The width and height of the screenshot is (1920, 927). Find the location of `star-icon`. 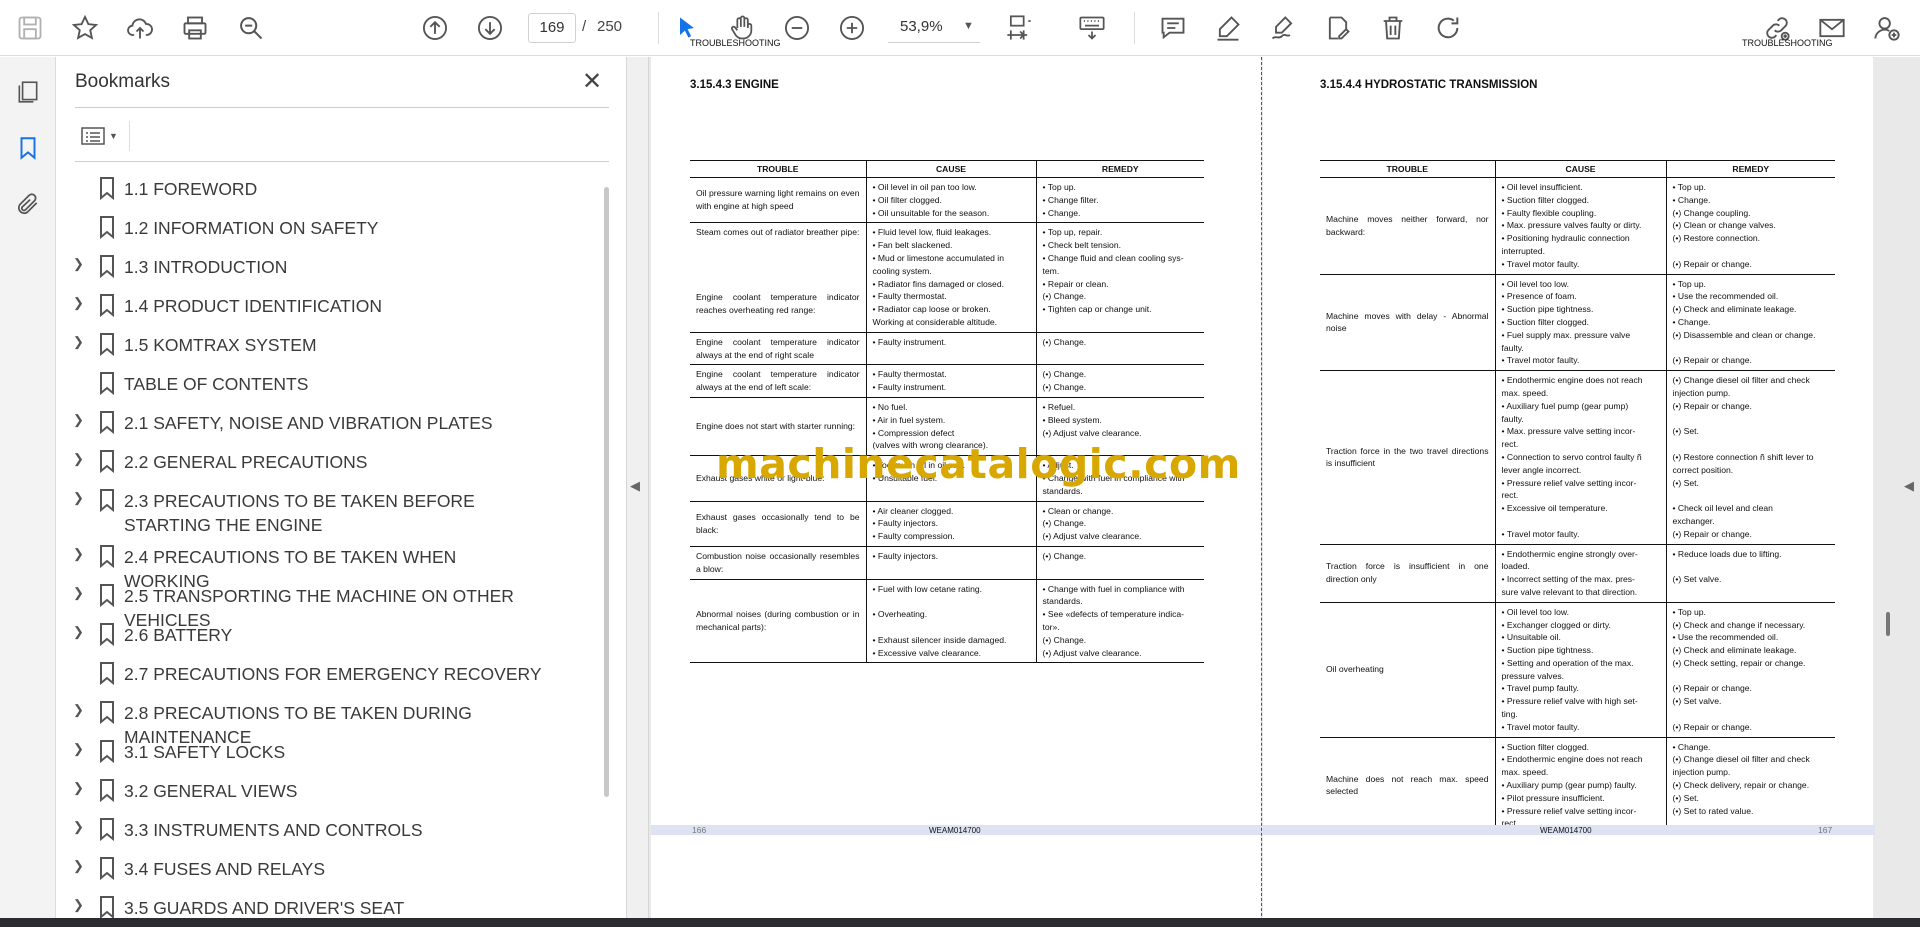

star-icon is located at coordinates (85, 28).